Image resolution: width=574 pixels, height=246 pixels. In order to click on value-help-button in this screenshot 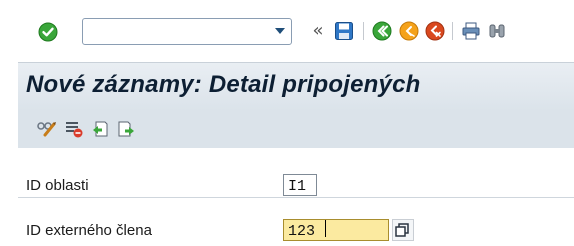, I will do `click(403, 230)`.